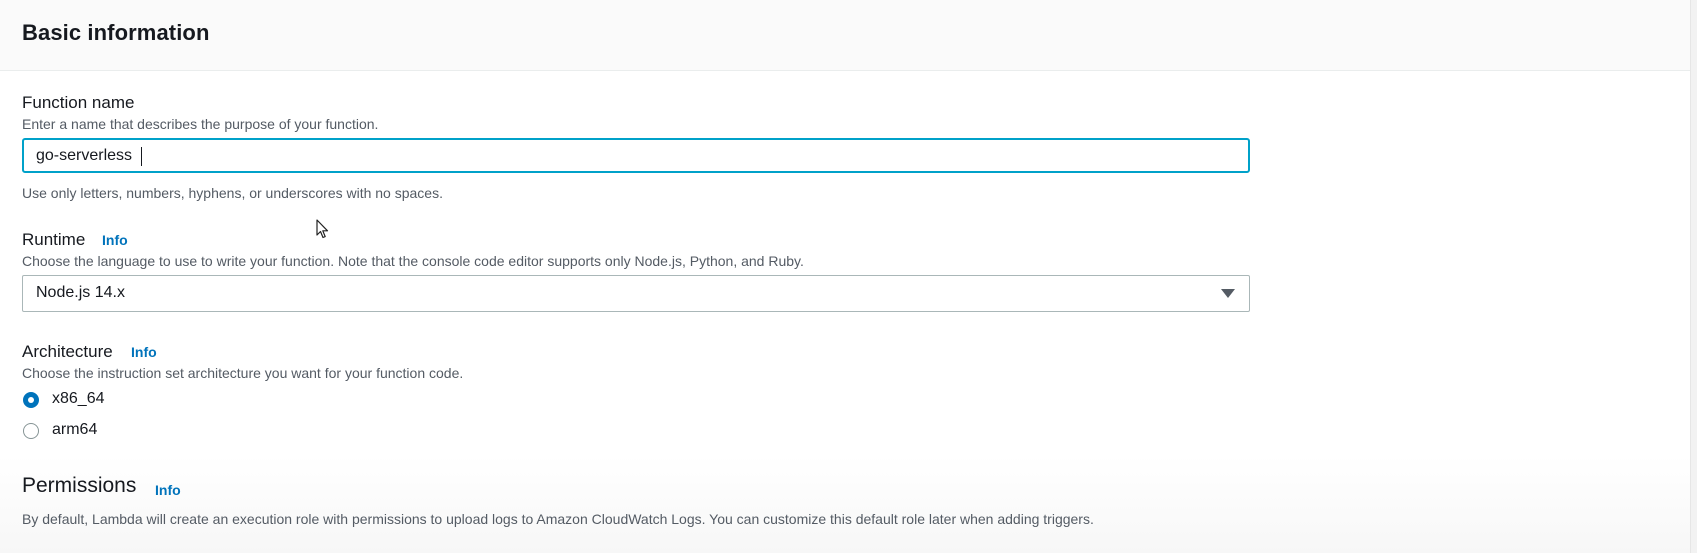 The height and width of the screenshot is (553, 1697). What do you see at coordinates (168, 490) in the screenshot?
I see `permissions-info-link: Info` at bounding box center [168, 490].